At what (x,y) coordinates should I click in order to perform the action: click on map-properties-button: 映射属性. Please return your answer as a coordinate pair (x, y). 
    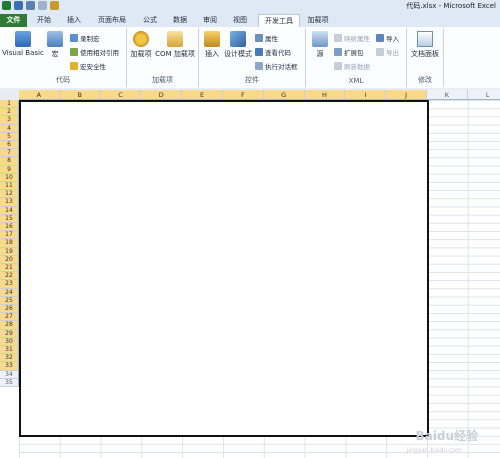
    Looking at the image, I should click on (352, 38).